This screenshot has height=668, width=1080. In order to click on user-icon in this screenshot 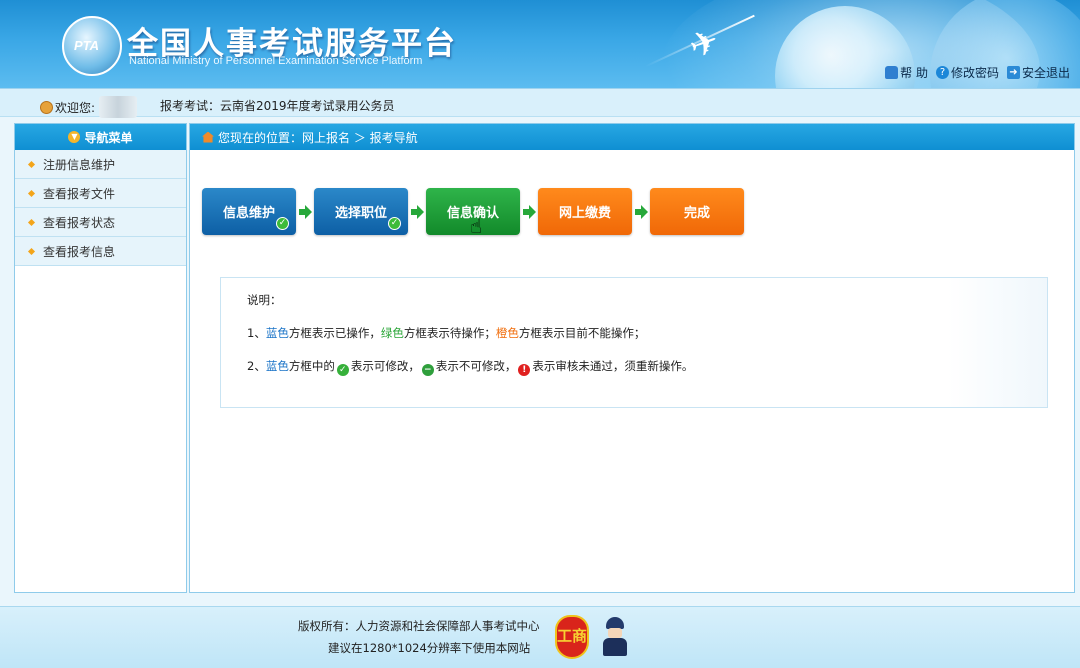, I will do `click(46, 107)`.